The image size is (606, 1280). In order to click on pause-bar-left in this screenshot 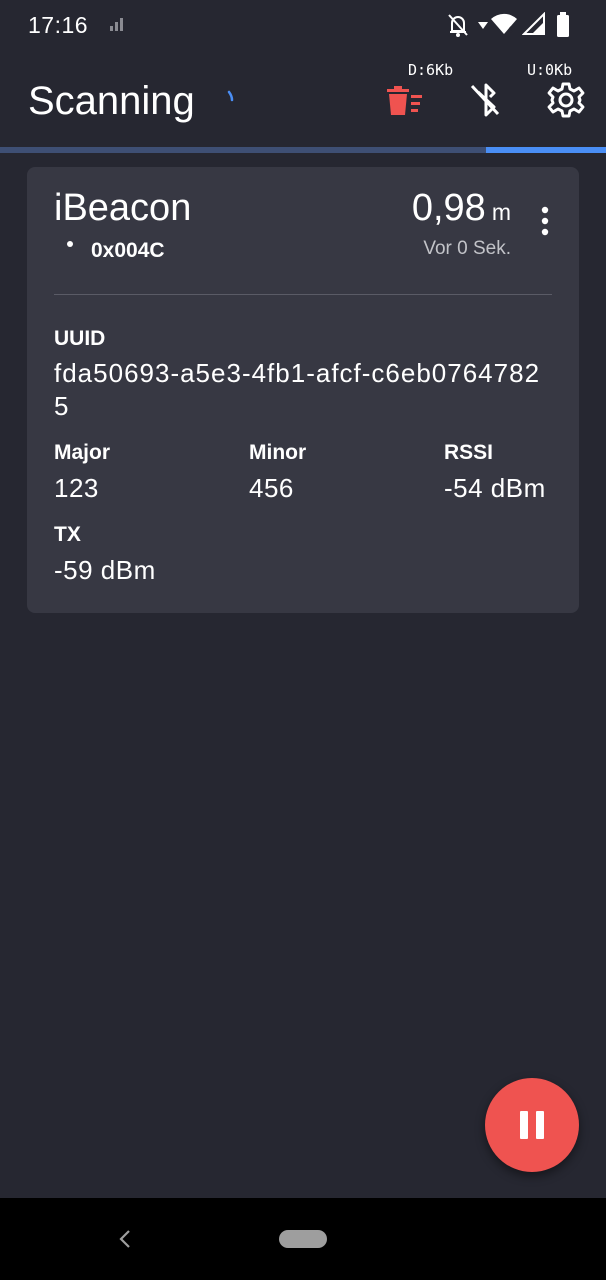, I will do `click(524, 1125)`.